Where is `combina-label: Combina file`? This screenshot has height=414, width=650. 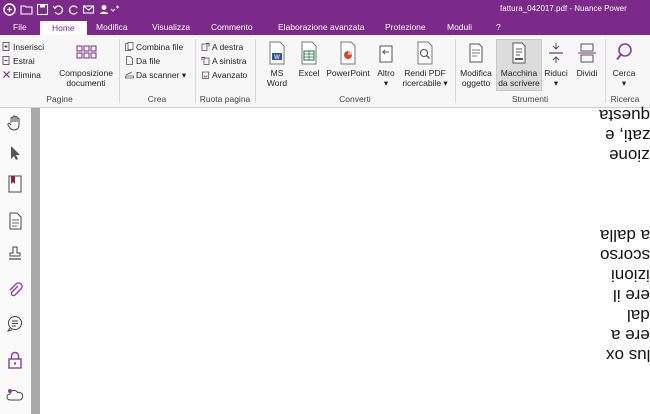 combina-label: Combina file is located at coordinates (160, 47).